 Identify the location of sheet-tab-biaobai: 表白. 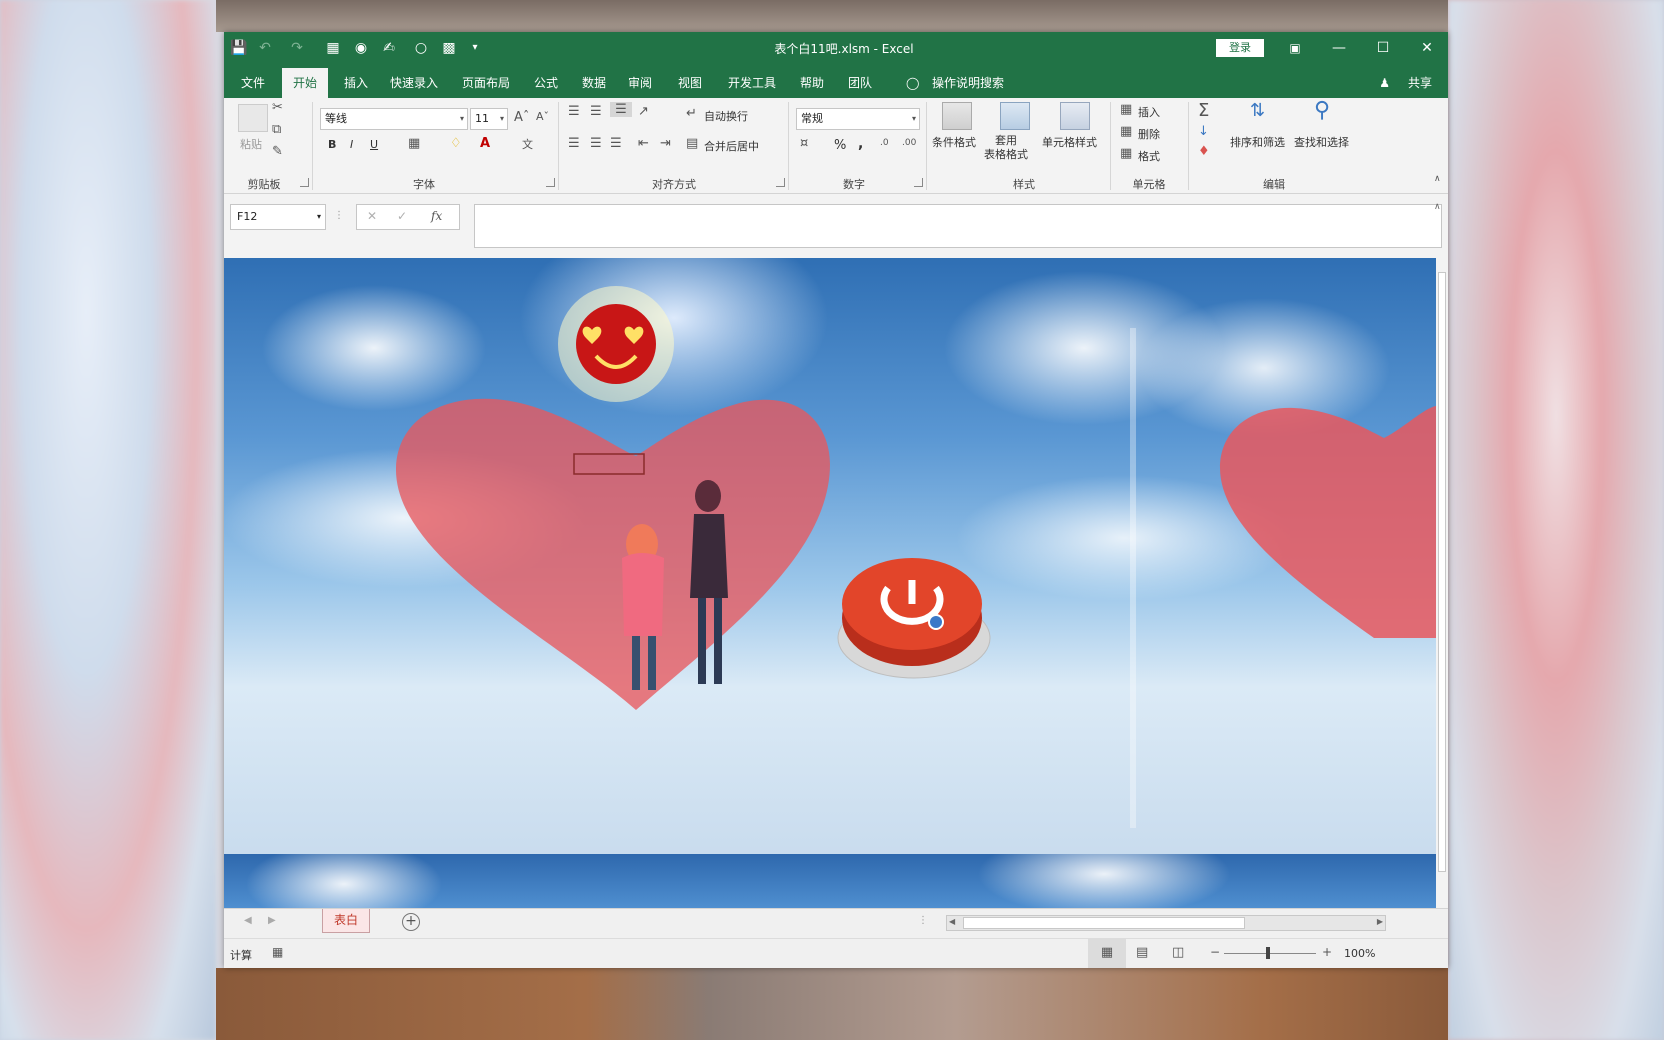
(346, 921).